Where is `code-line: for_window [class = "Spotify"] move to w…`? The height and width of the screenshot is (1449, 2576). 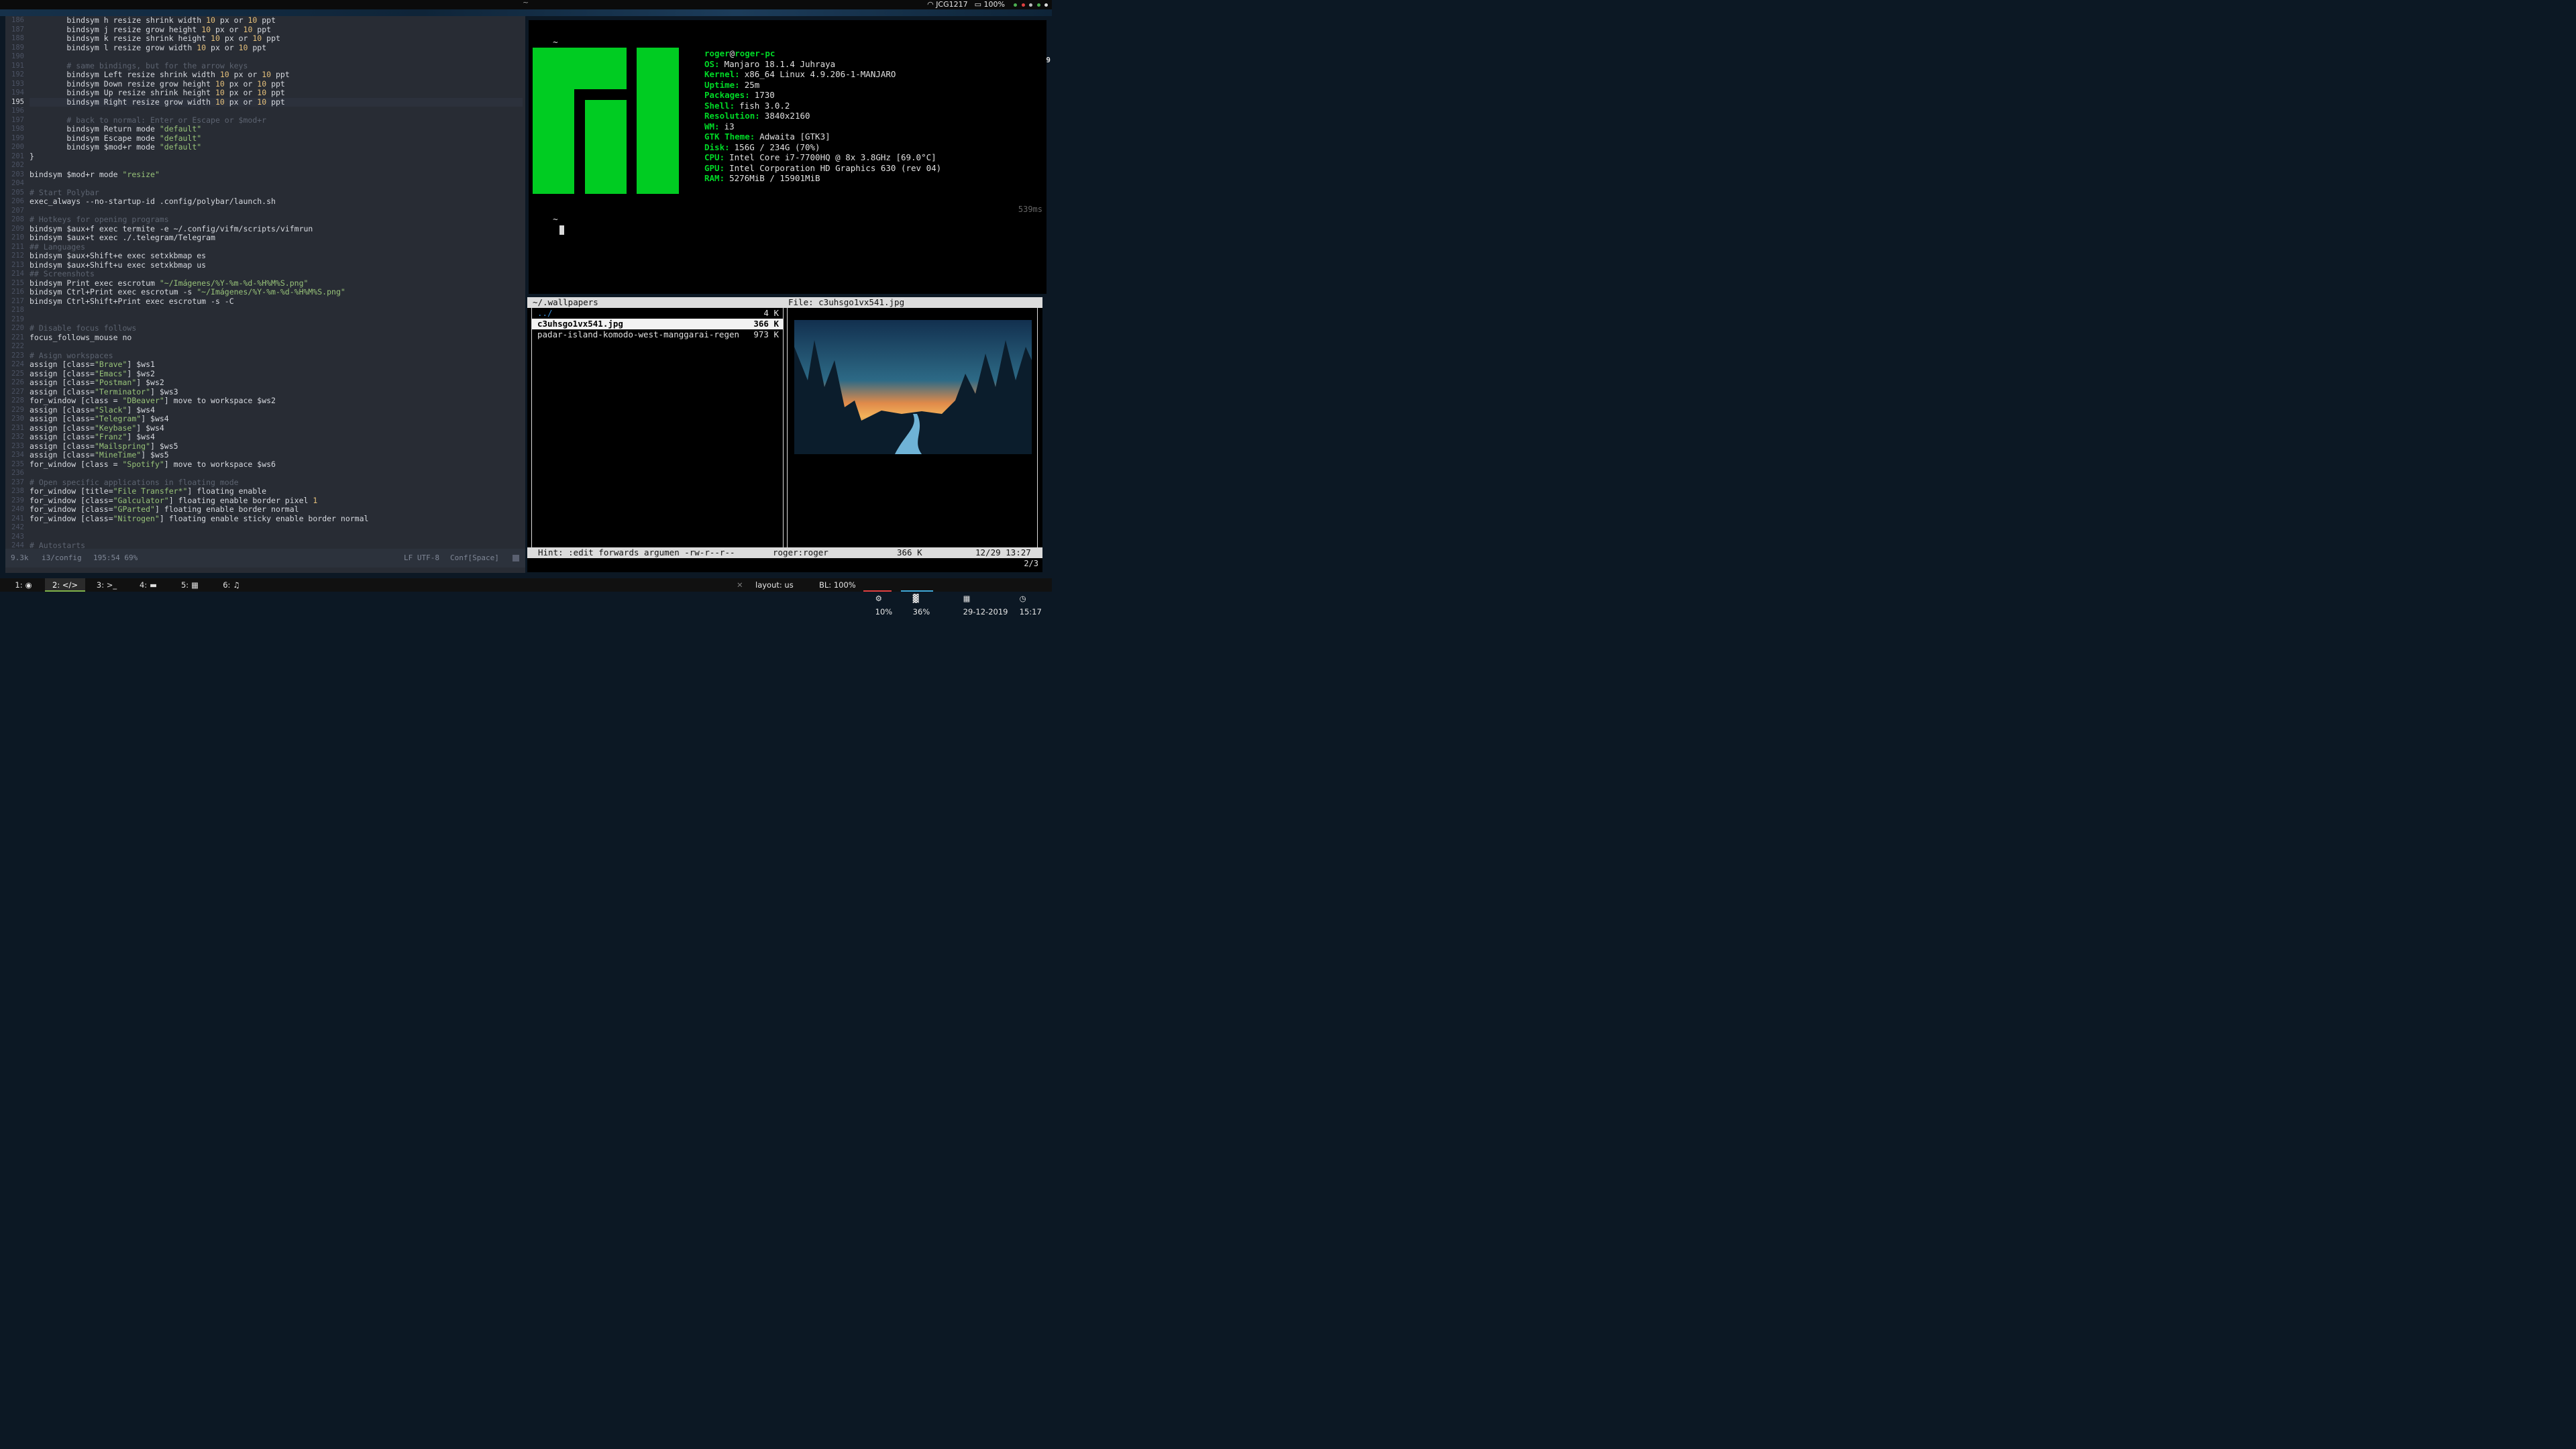 code-line: for_window [class = "Spotify"] move to w… is located at coordinates (276, 465).